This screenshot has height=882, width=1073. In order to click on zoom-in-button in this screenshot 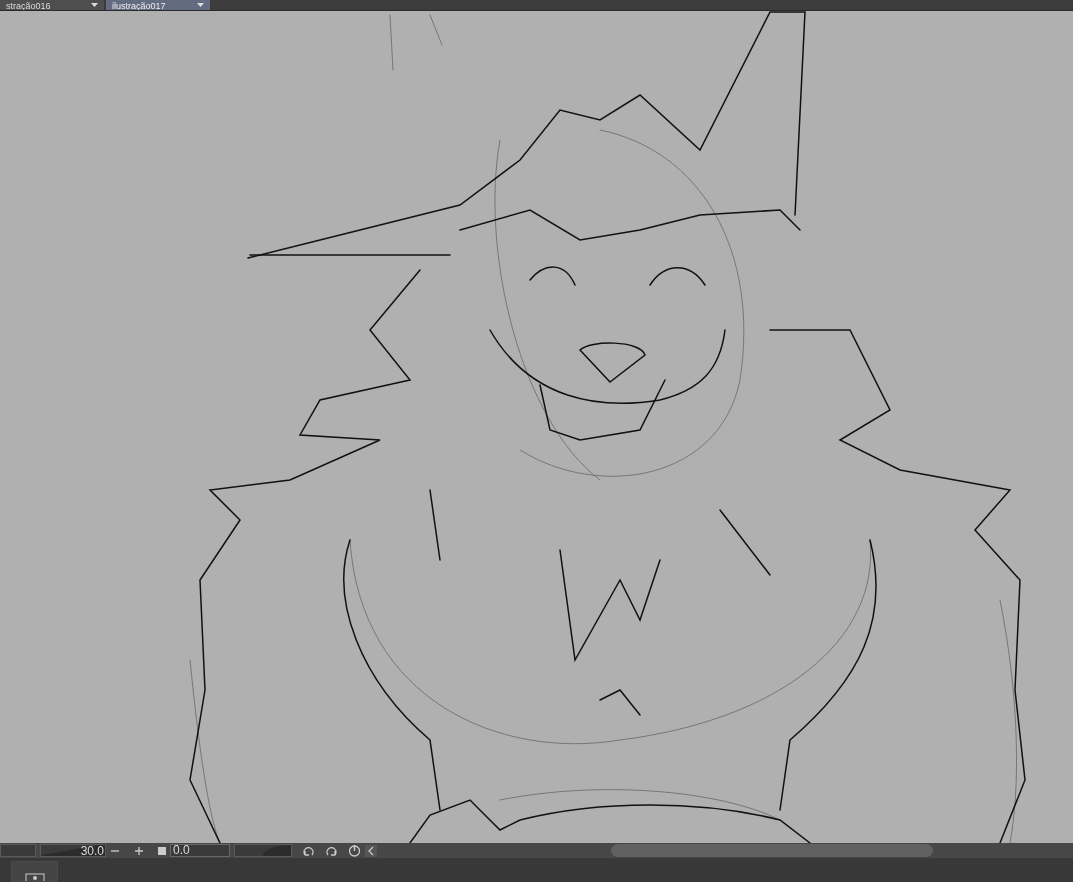, I will do `click(139, 850)`.